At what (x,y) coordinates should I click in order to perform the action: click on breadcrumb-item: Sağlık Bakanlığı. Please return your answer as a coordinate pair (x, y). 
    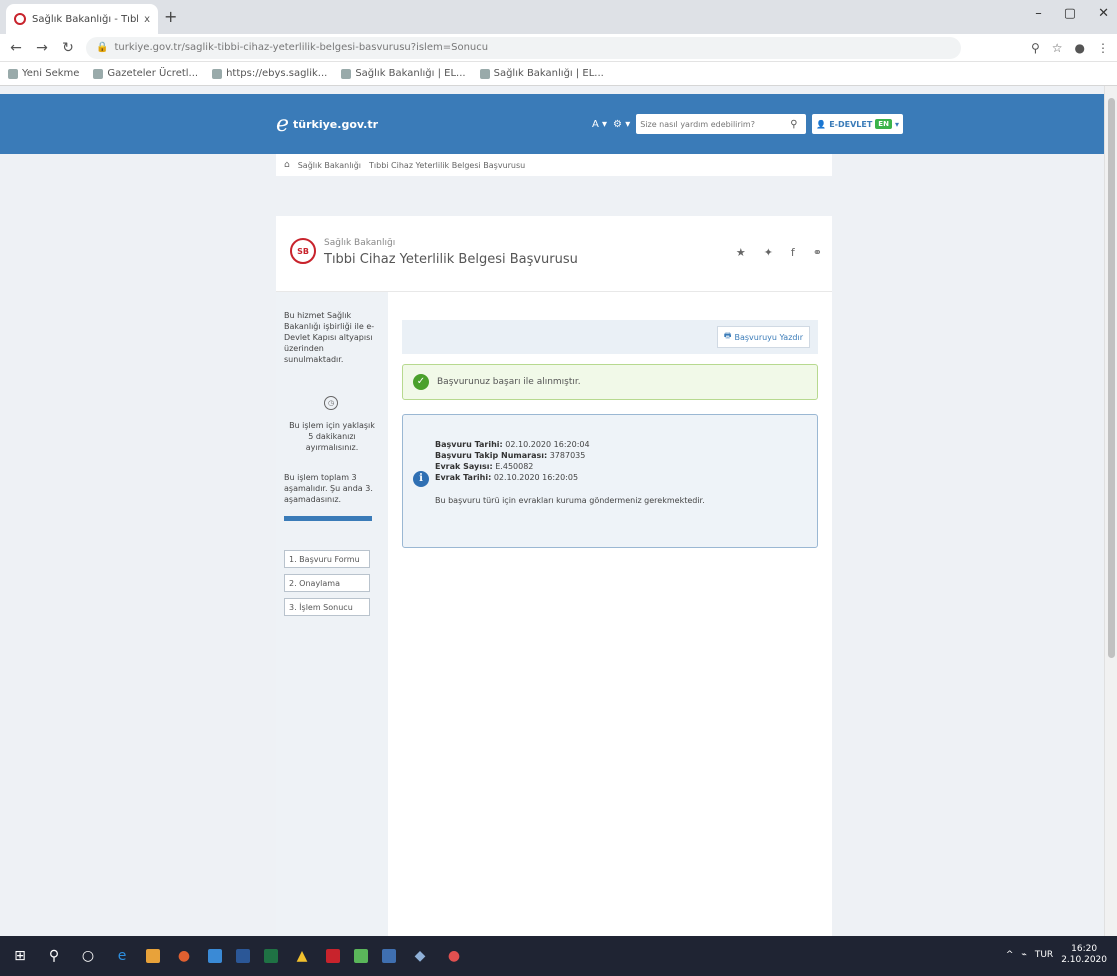
    Looking at the image, I should click on (329, 165).